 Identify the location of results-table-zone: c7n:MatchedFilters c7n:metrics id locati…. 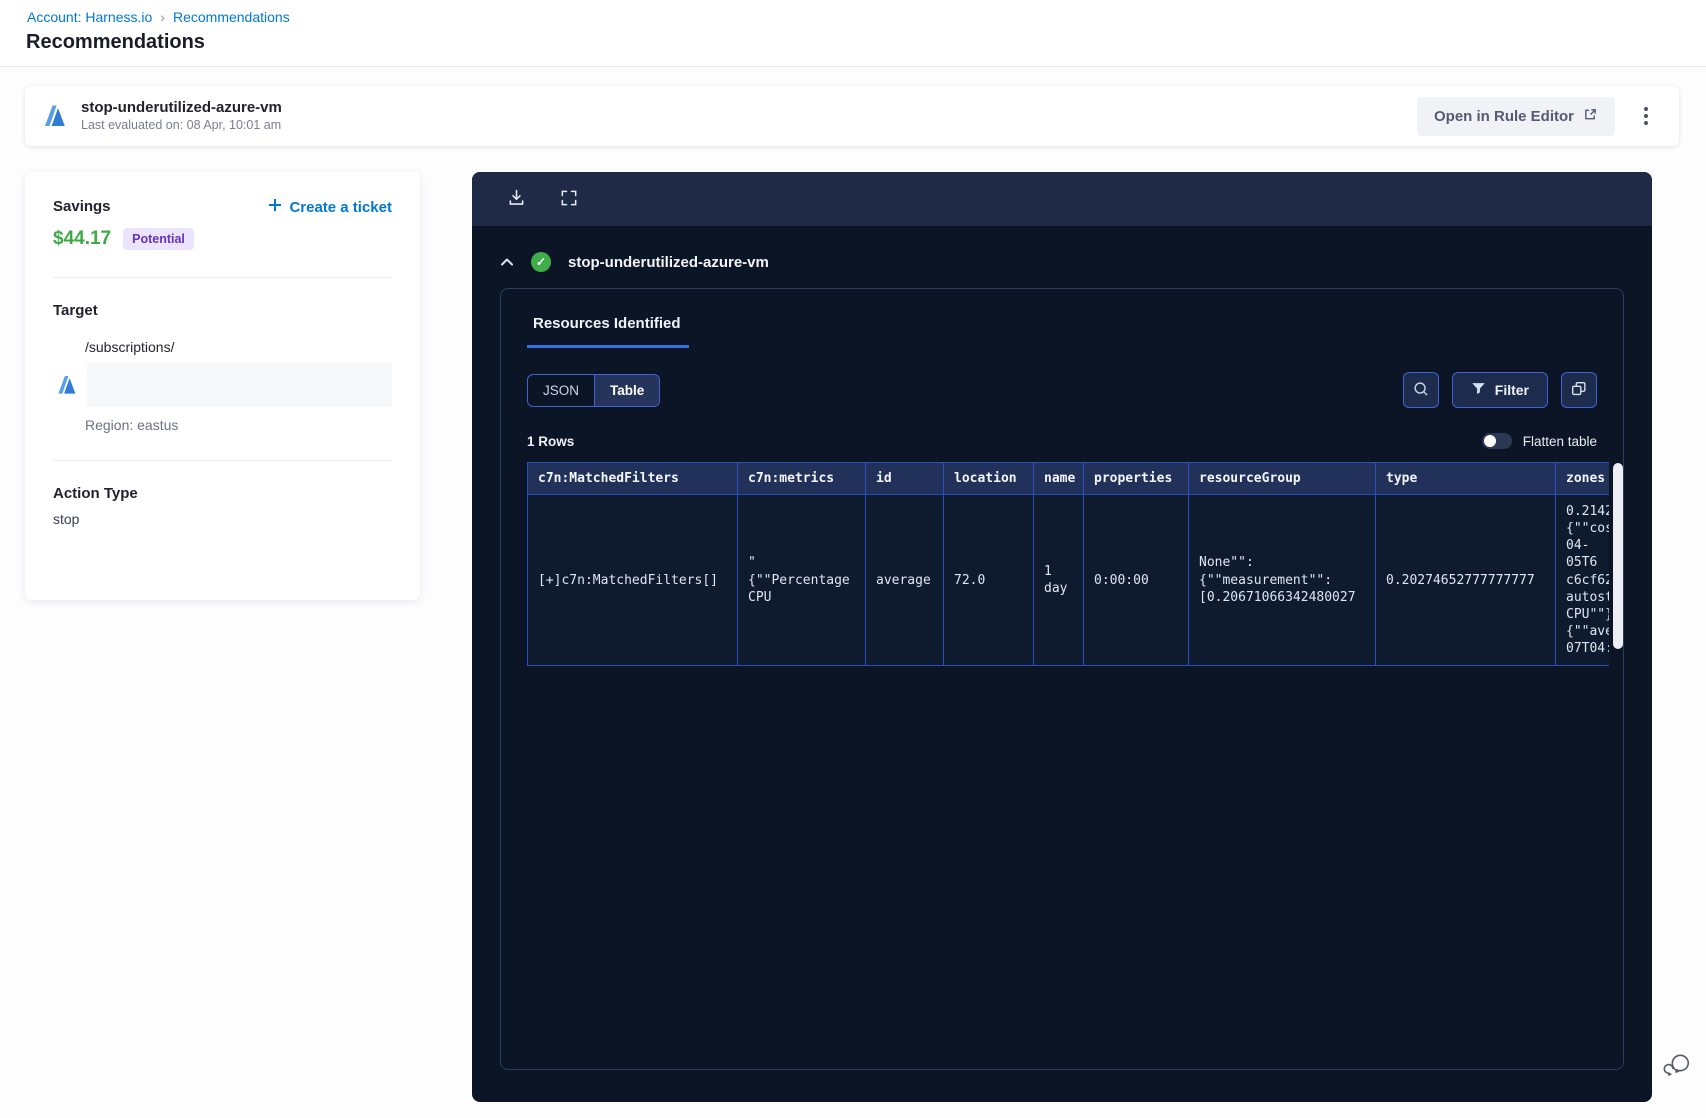
(1075, 564).